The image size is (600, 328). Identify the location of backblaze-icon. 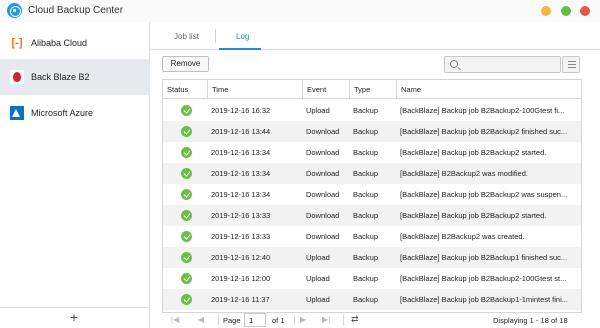
(17, 77).